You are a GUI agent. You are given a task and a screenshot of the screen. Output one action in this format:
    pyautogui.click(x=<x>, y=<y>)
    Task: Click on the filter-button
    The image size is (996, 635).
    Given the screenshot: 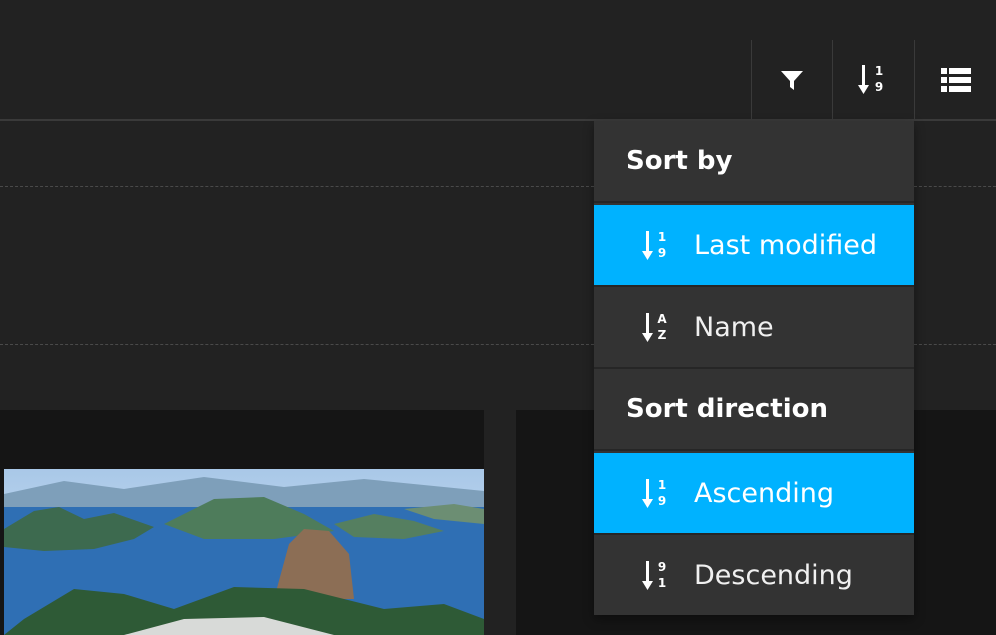 What is the action you would take?
    pyautogui.click(x=791, y=80)
    